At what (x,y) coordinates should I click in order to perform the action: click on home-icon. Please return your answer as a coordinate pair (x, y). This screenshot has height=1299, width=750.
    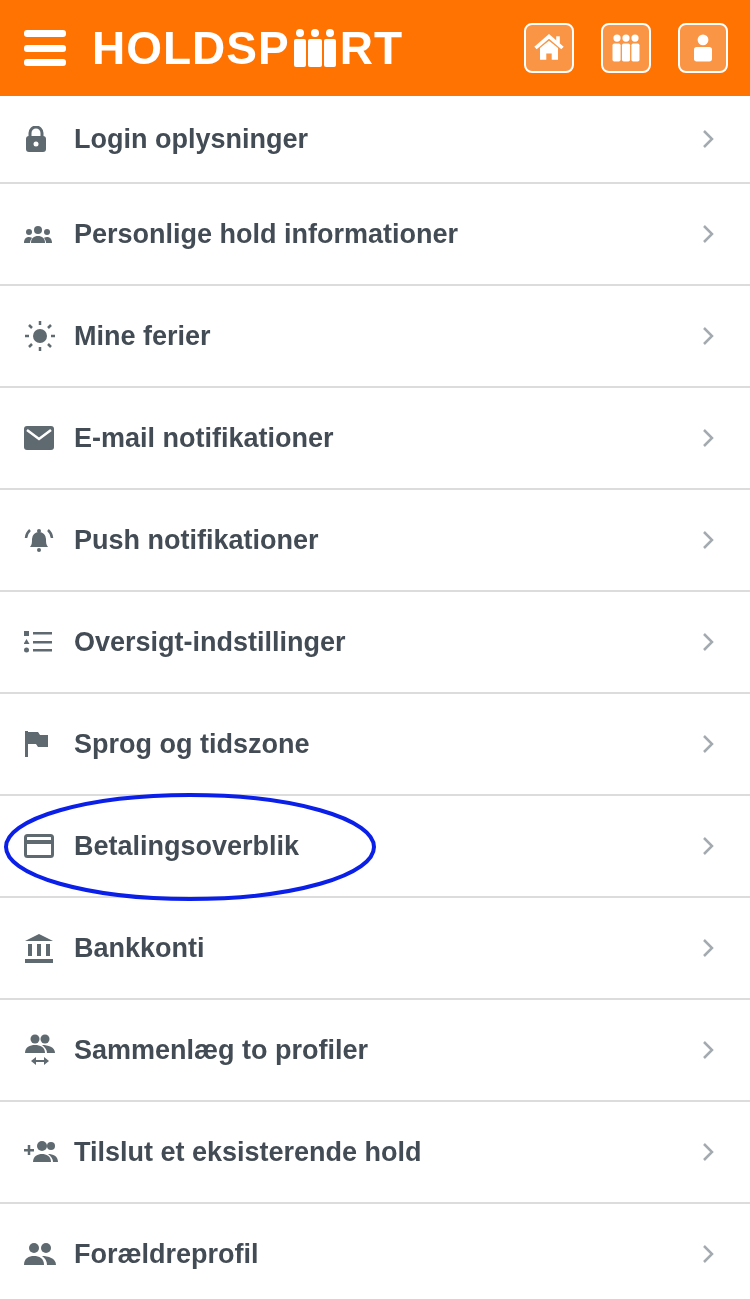
    Looking at the image, I should click on (549, 48).